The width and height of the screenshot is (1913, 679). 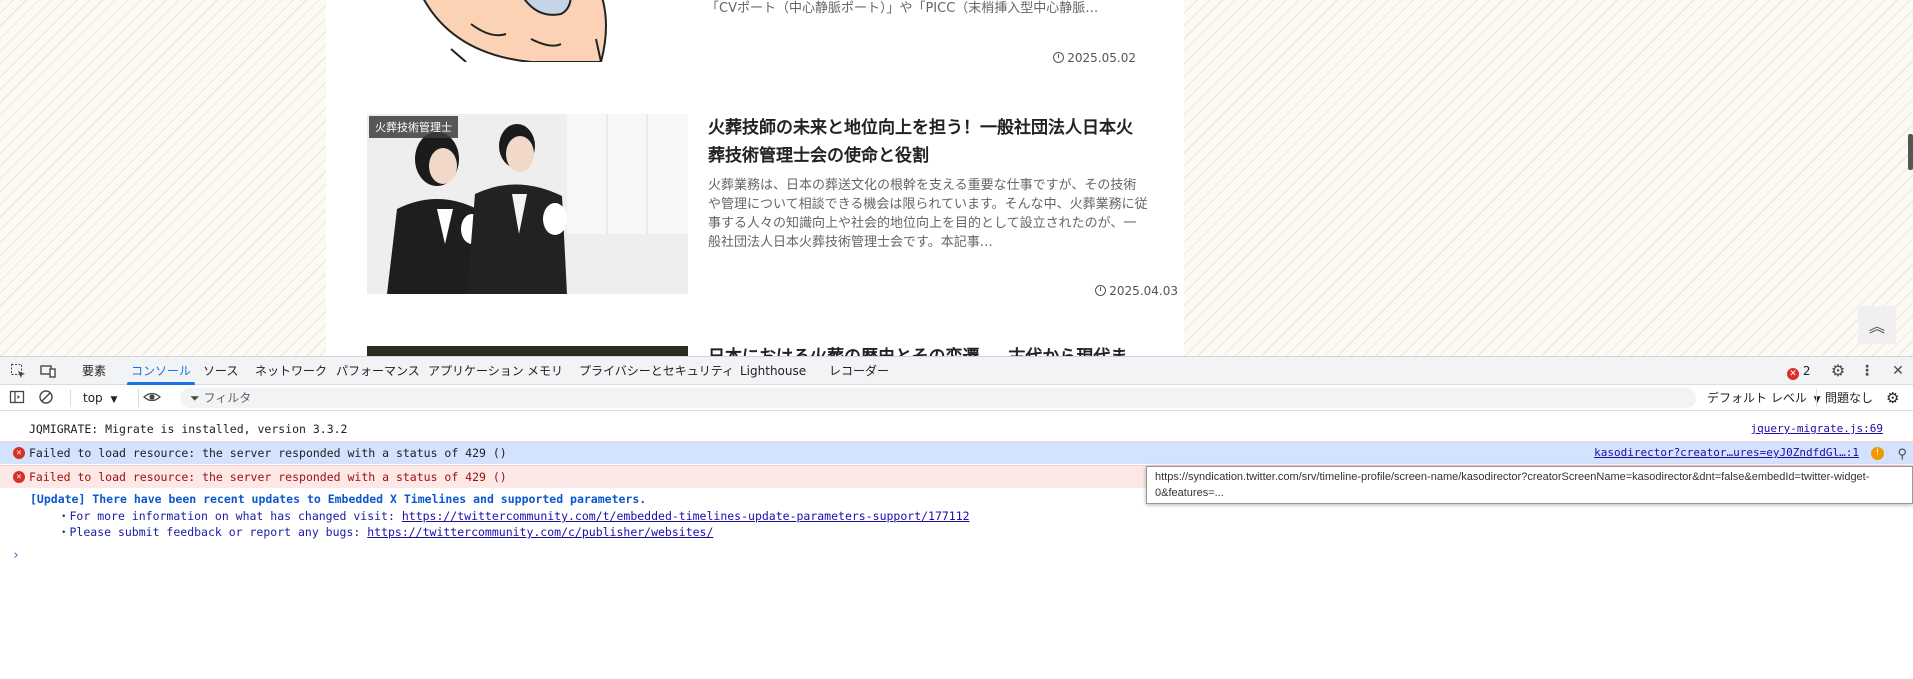 I want to click on more-options-icon: ⋮, so click(x=1867, y=371).